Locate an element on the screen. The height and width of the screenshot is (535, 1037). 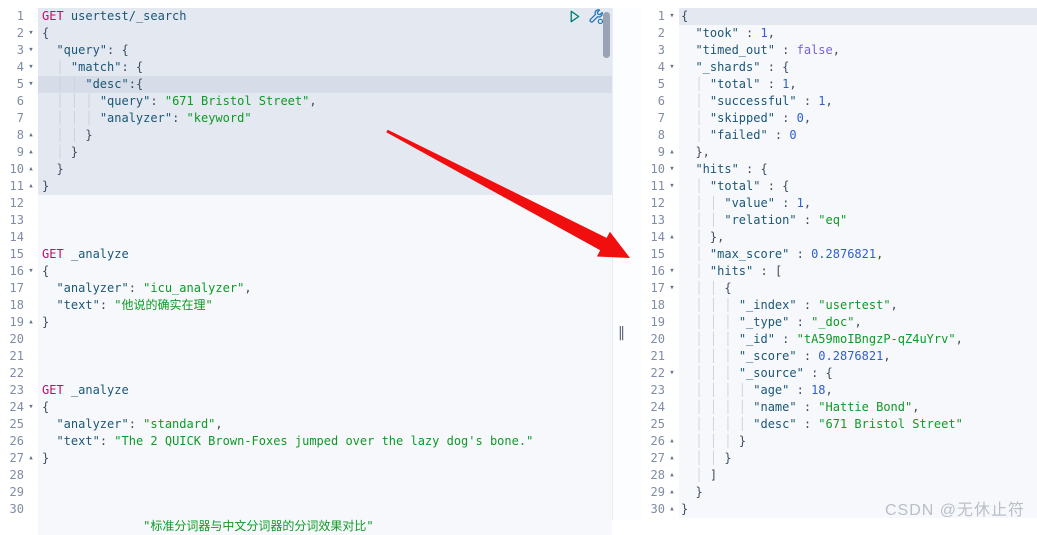
code-line: 15 │ "max_score" : 0.2876821, is located at coordinates (839, 254).